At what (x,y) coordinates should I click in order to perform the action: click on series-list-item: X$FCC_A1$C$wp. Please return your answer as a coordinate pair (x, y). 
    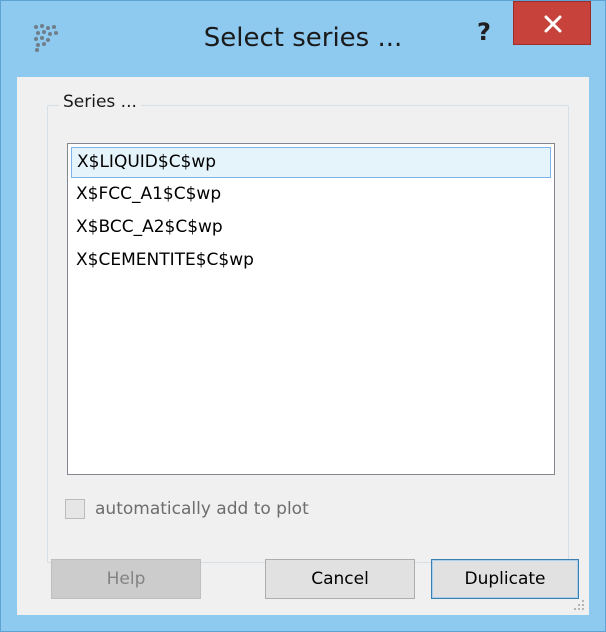
    Looking at the image, I should click on (311, 194).